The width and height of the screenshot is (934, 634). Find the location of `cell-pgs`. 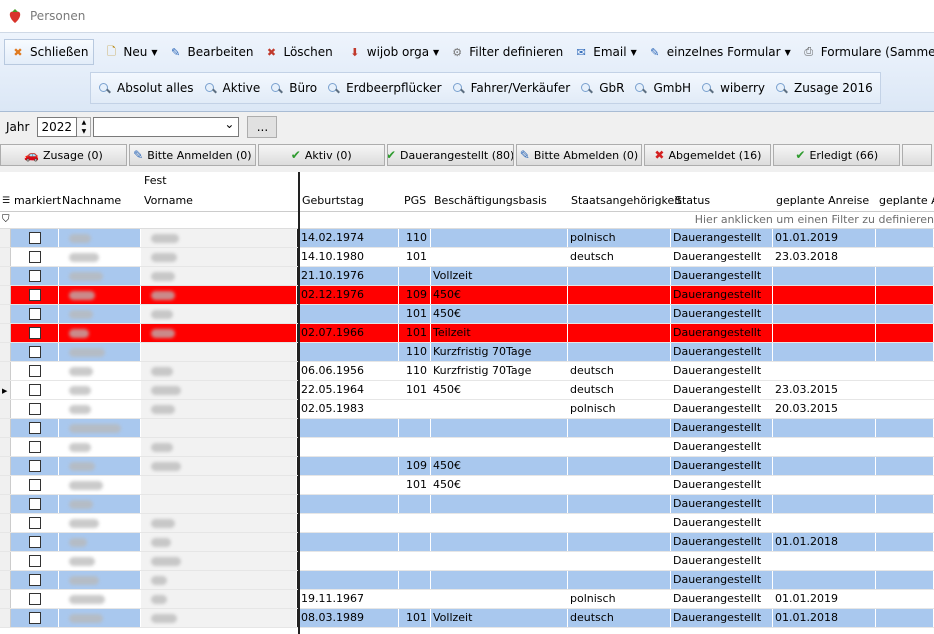

cell-pgs is located at coordinates (415, 409).